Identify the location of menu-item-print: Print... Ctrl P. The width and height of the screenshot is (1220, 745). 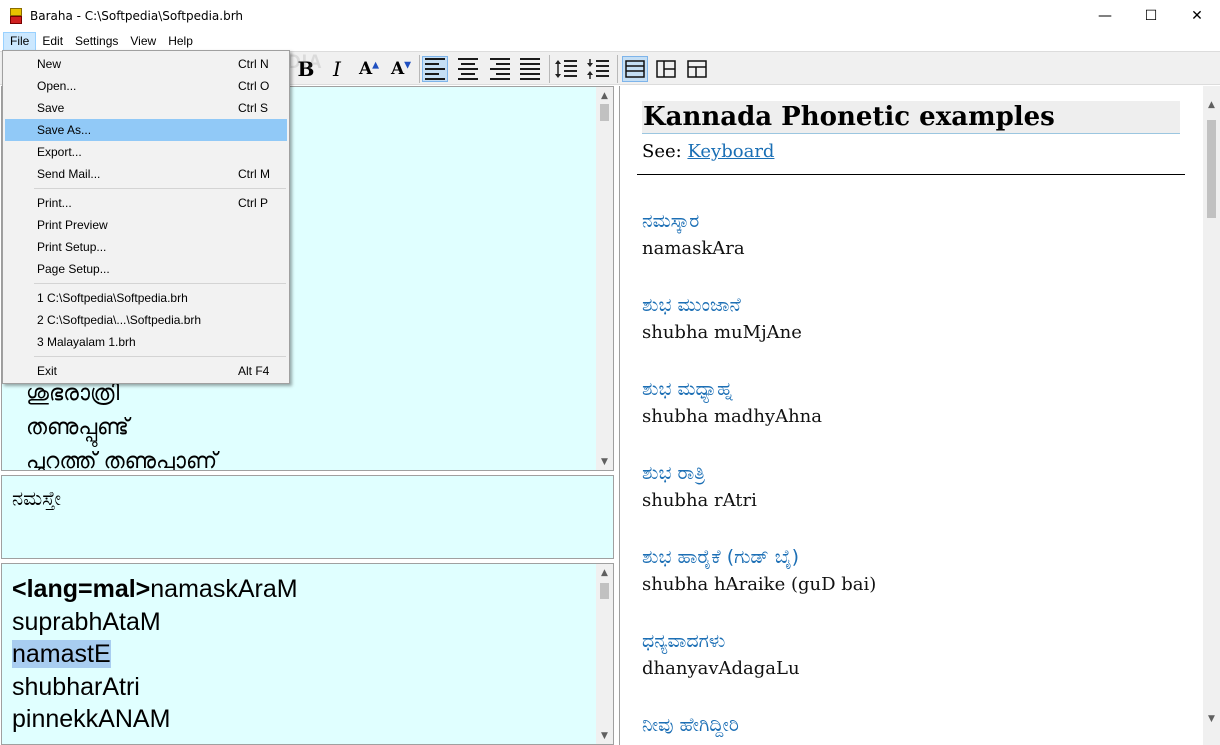
(146, 203).